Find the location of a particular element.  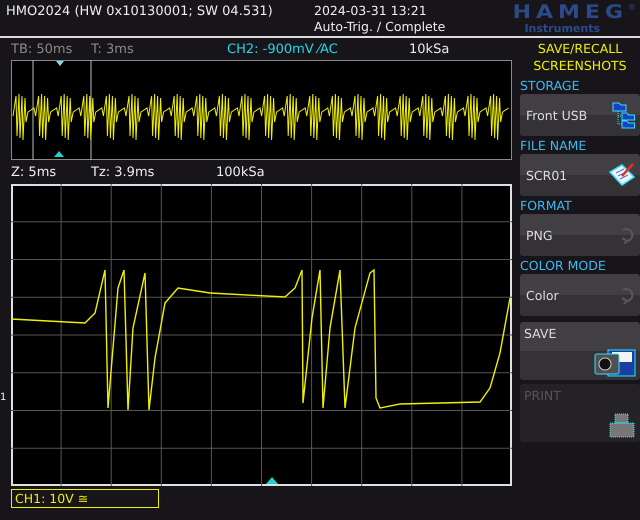

timebase-readout: TB: 50ms is located at coordinates (42, 49).